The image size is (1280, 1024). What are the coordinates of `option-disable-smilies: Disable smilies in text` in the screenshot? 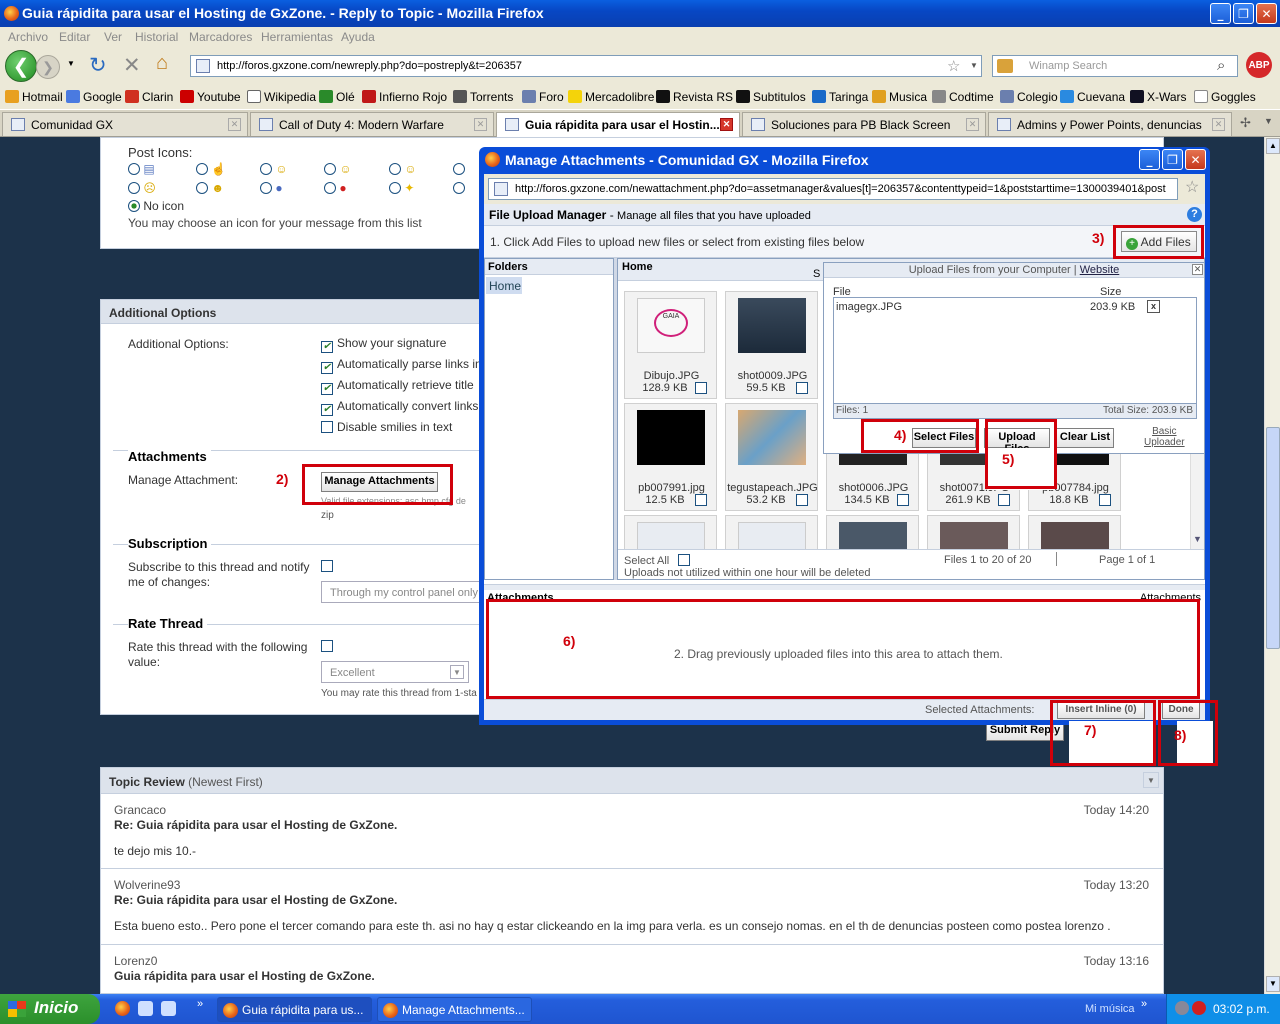 It's located at (401, 430).